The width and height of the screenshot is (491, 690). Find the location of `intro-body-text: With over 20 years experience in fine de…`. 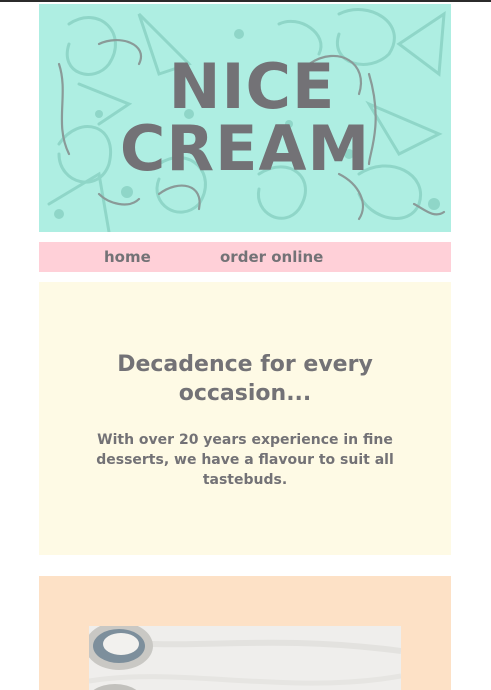

intro-body-text: With over 20 years experience in fine de… is located at coordinates (245, 460).